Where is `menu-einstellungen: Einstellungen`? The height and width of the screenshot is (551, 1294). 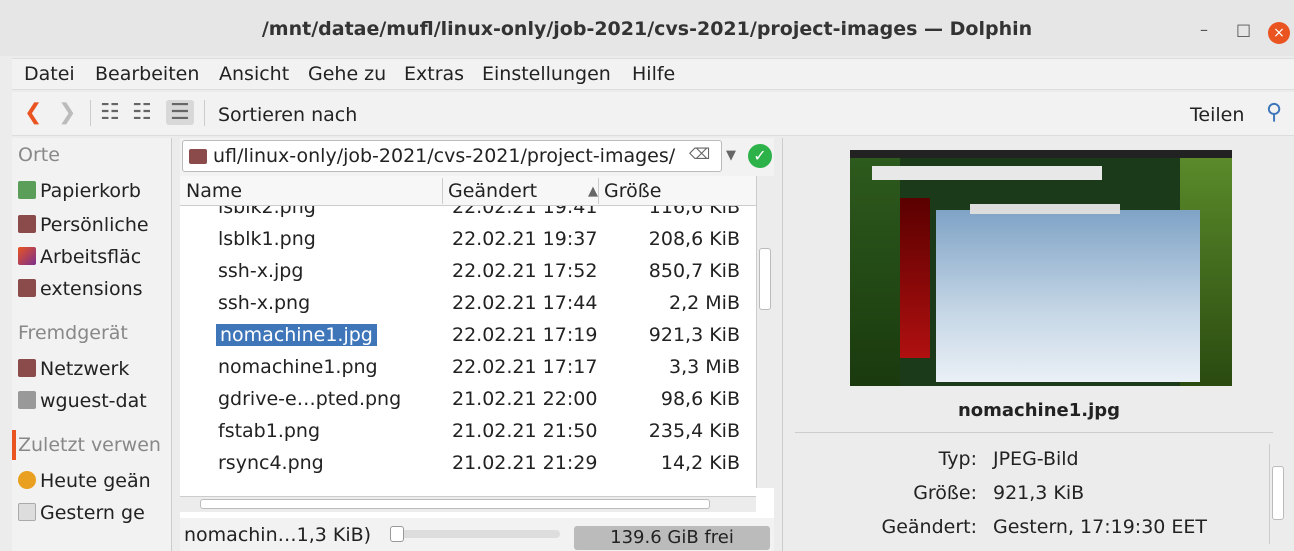 menu-einstellungen: Einstellungen is located at coordinates (546, 74).